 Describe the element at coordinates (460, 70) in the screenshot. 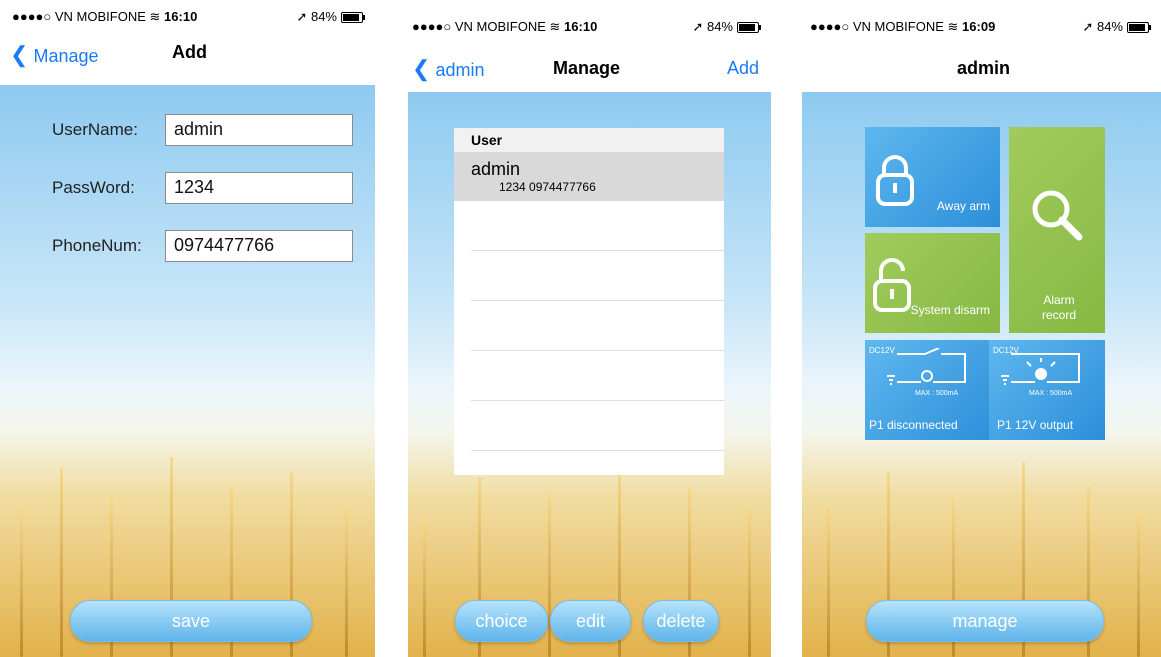

I see `back-label: admin` at that location.